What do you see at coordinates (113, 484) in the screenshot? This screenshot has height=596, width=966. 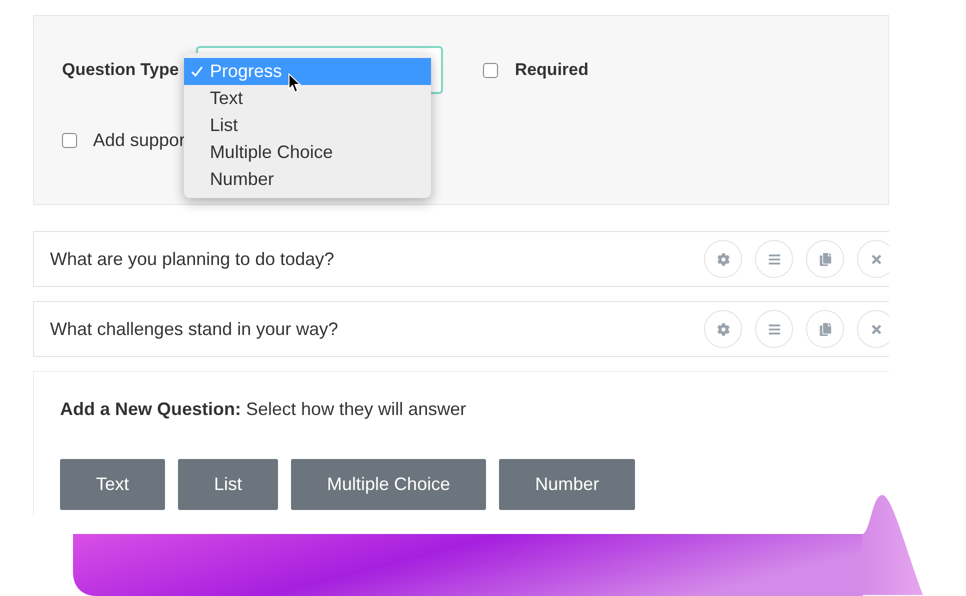 I see `answer-type-button: Text` at bounding box center [113, 484].